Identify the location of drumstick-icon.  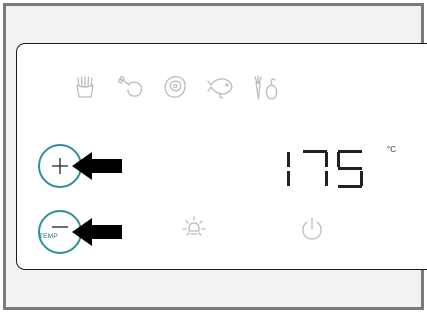
(131, 87).